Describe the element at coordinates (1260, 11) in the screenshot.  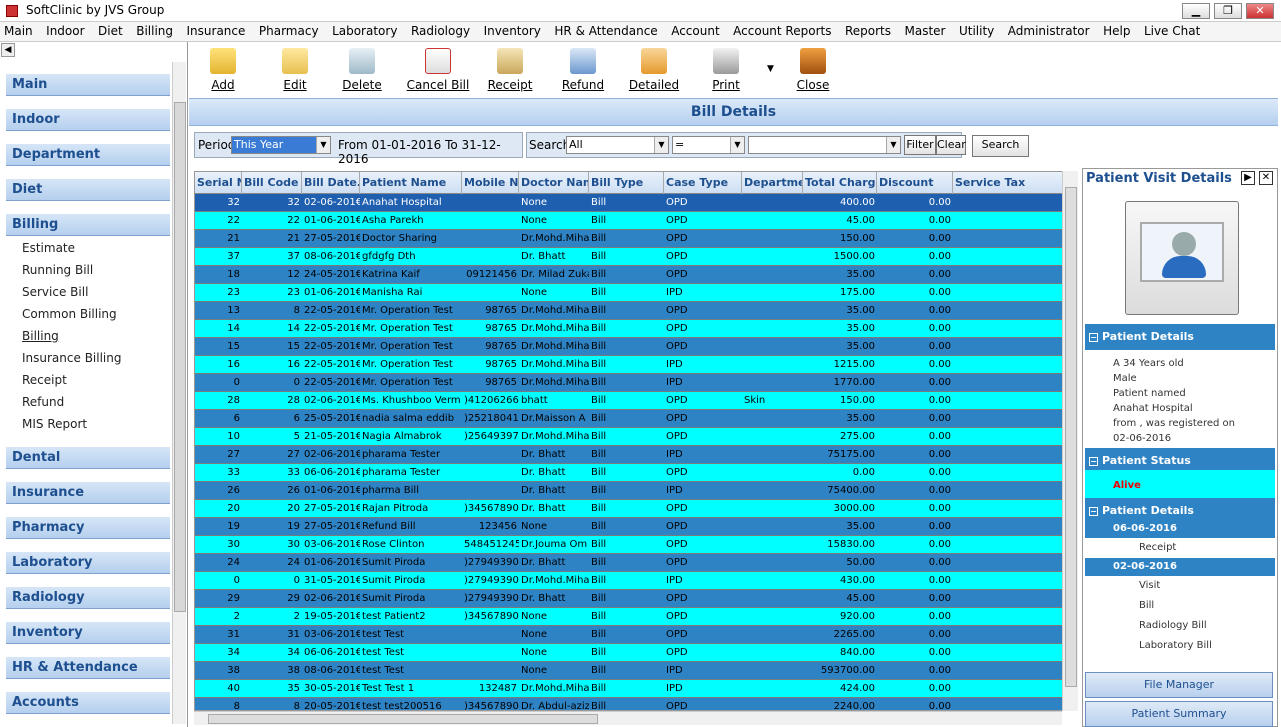
I see `close-window-button: ✕` at that location.